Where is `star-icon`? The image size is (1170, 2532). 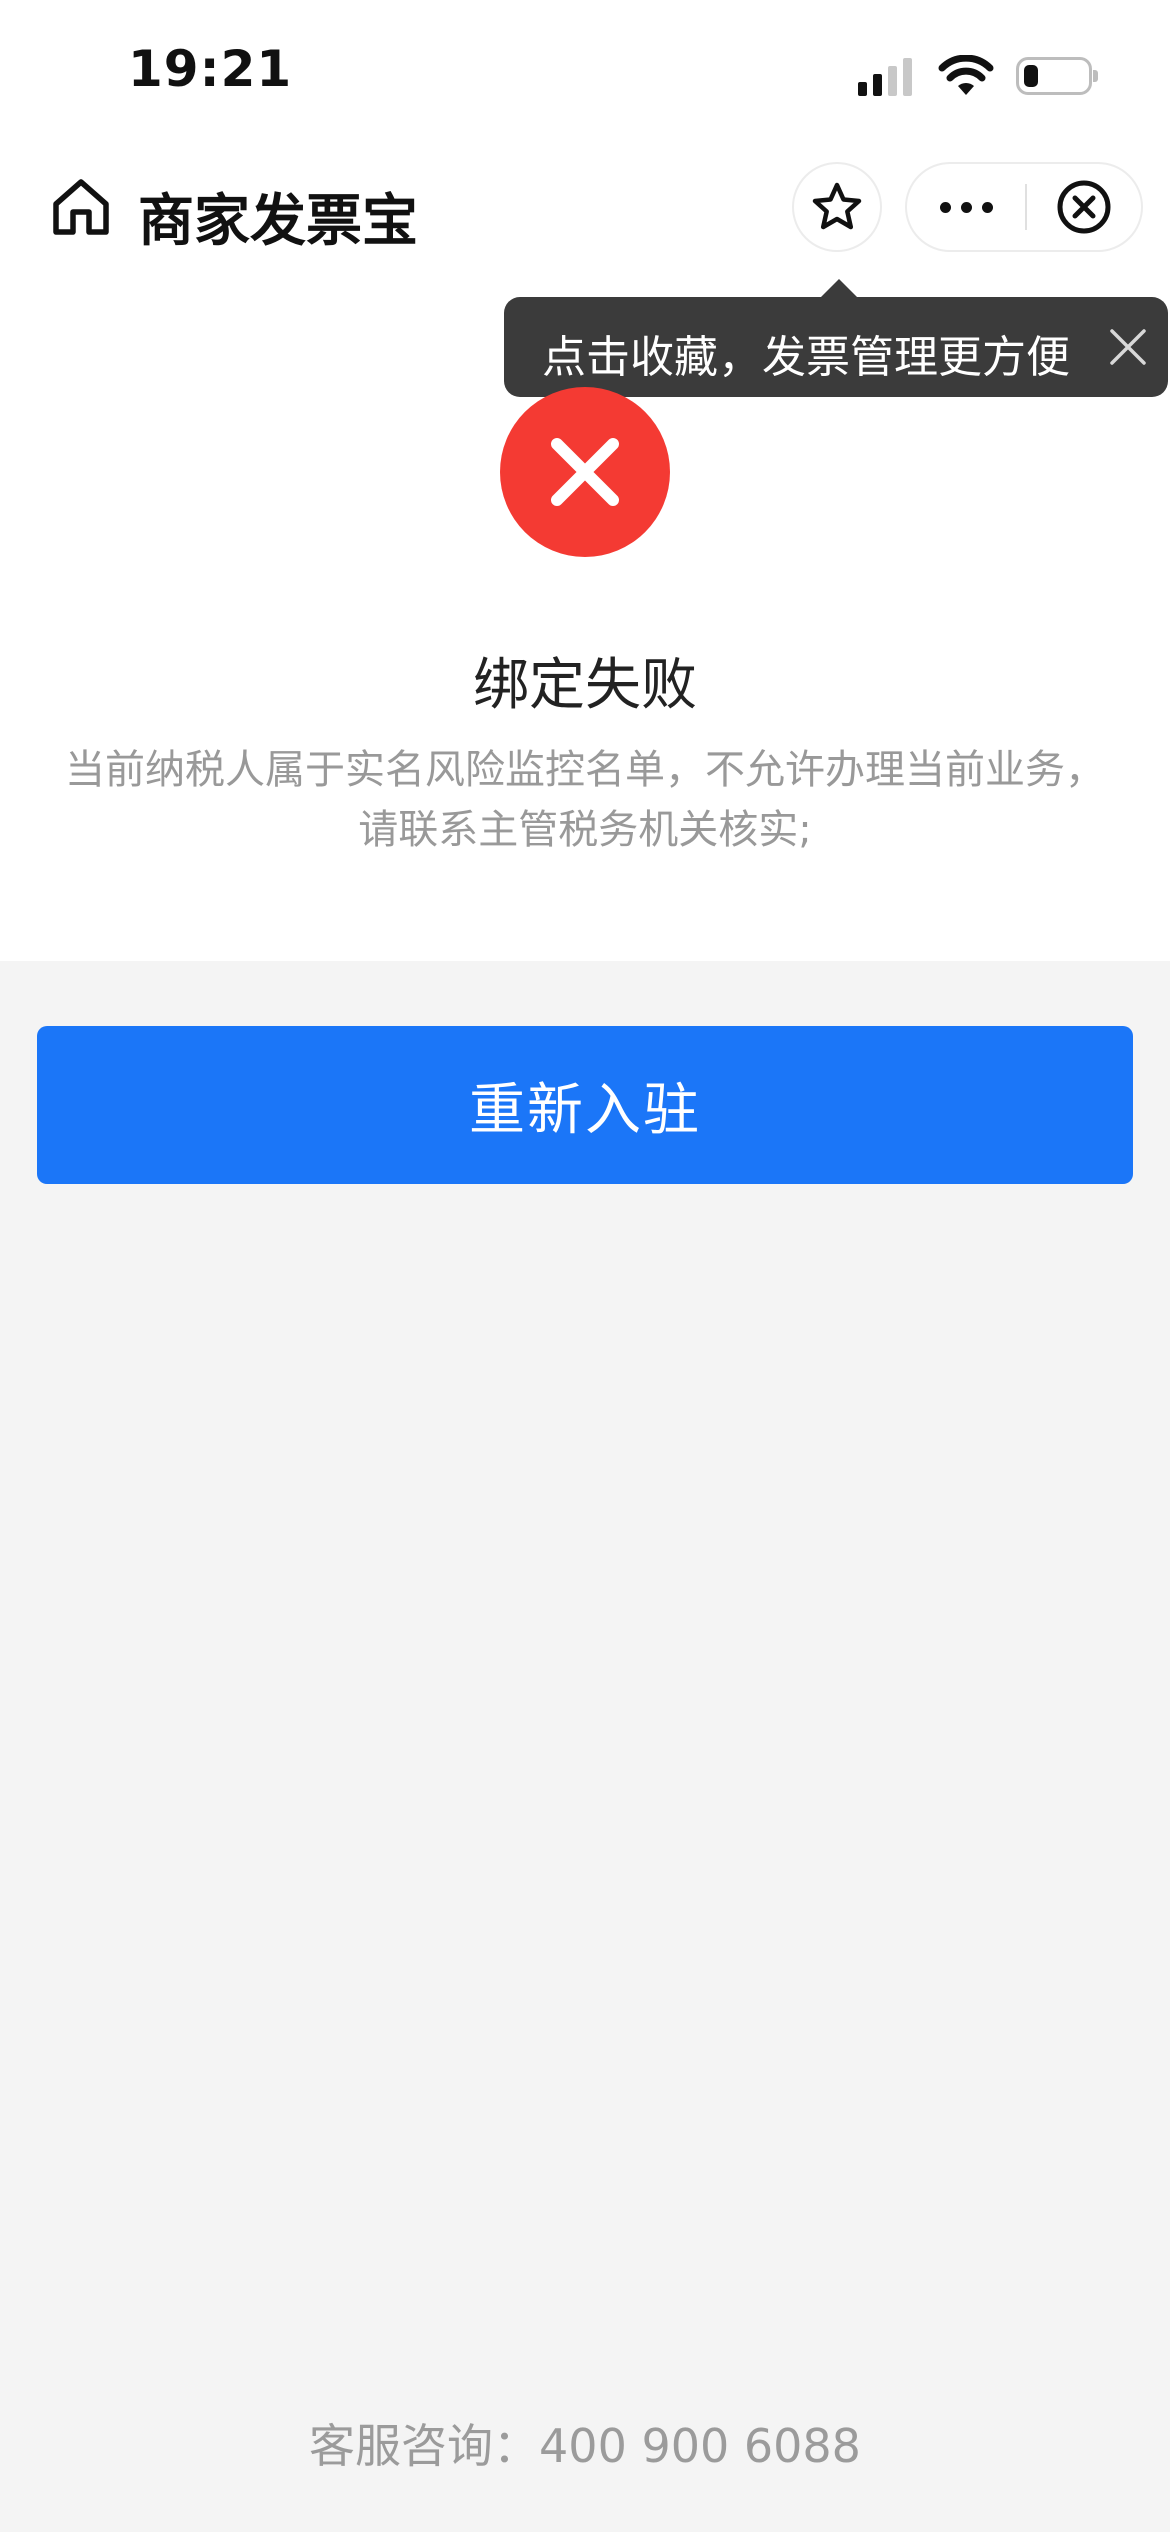 star-icon is located at coordinates (837, 206).